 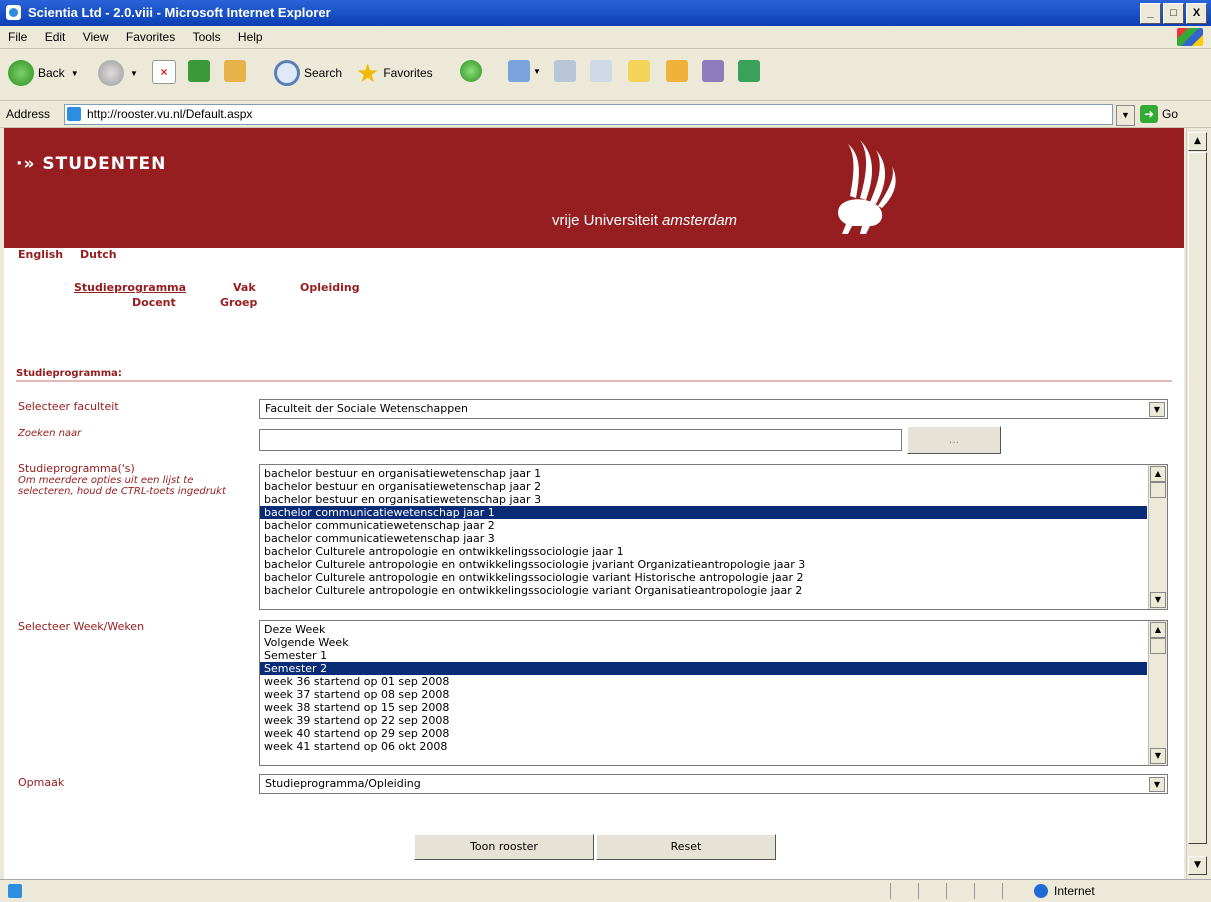 What do you see at coordinates (504, 847) in the screenshot?
I see `toon-rooster-button: Toon rooster` at bounding box center [504, 847].